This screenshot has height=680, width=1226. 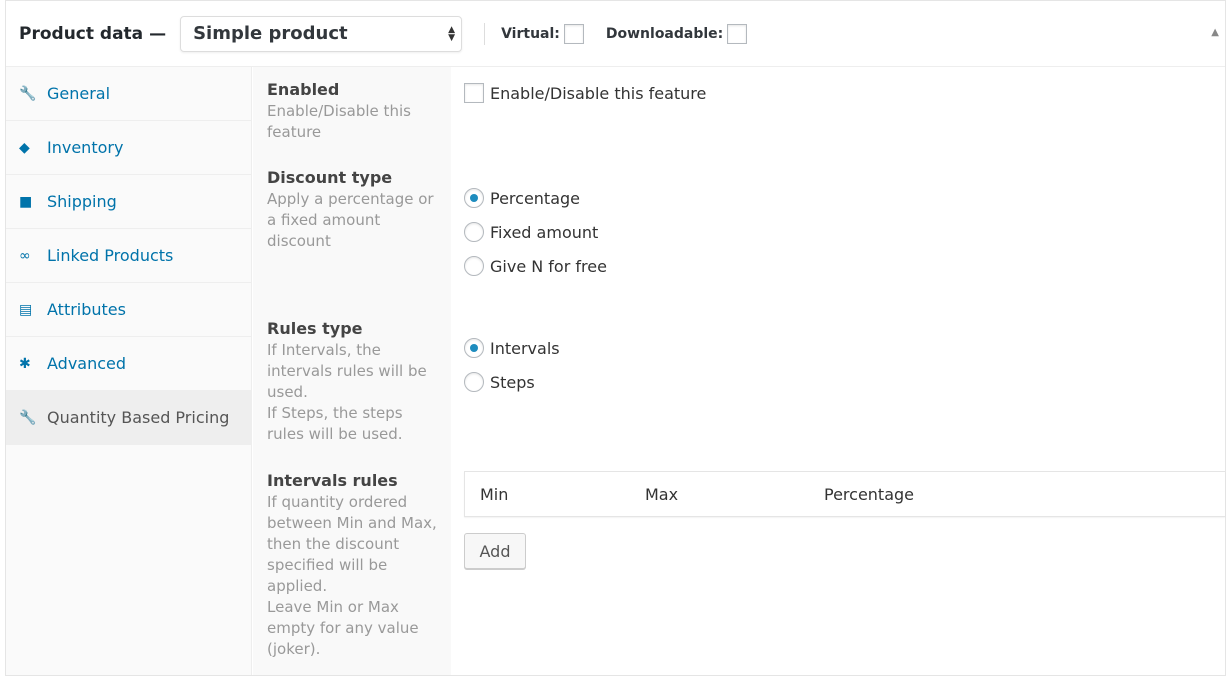 What do you see at coordinates (303, 89) in the screenshot?
I see `field-title: Enabled` at bounding box center [303, 89].